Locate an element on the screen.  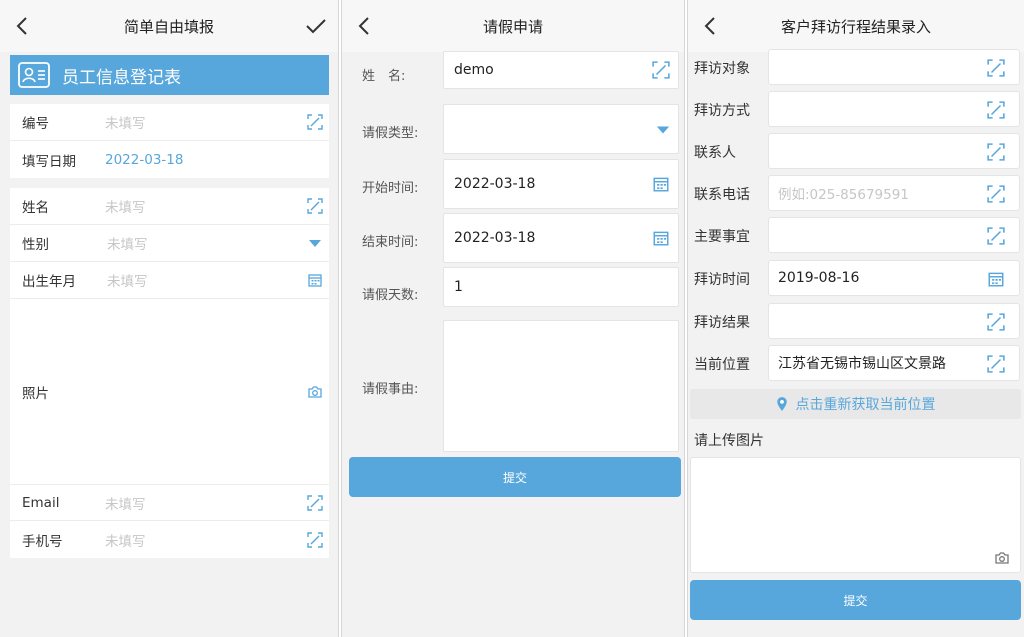
visit-method-input is located at coordinates (894, 109).